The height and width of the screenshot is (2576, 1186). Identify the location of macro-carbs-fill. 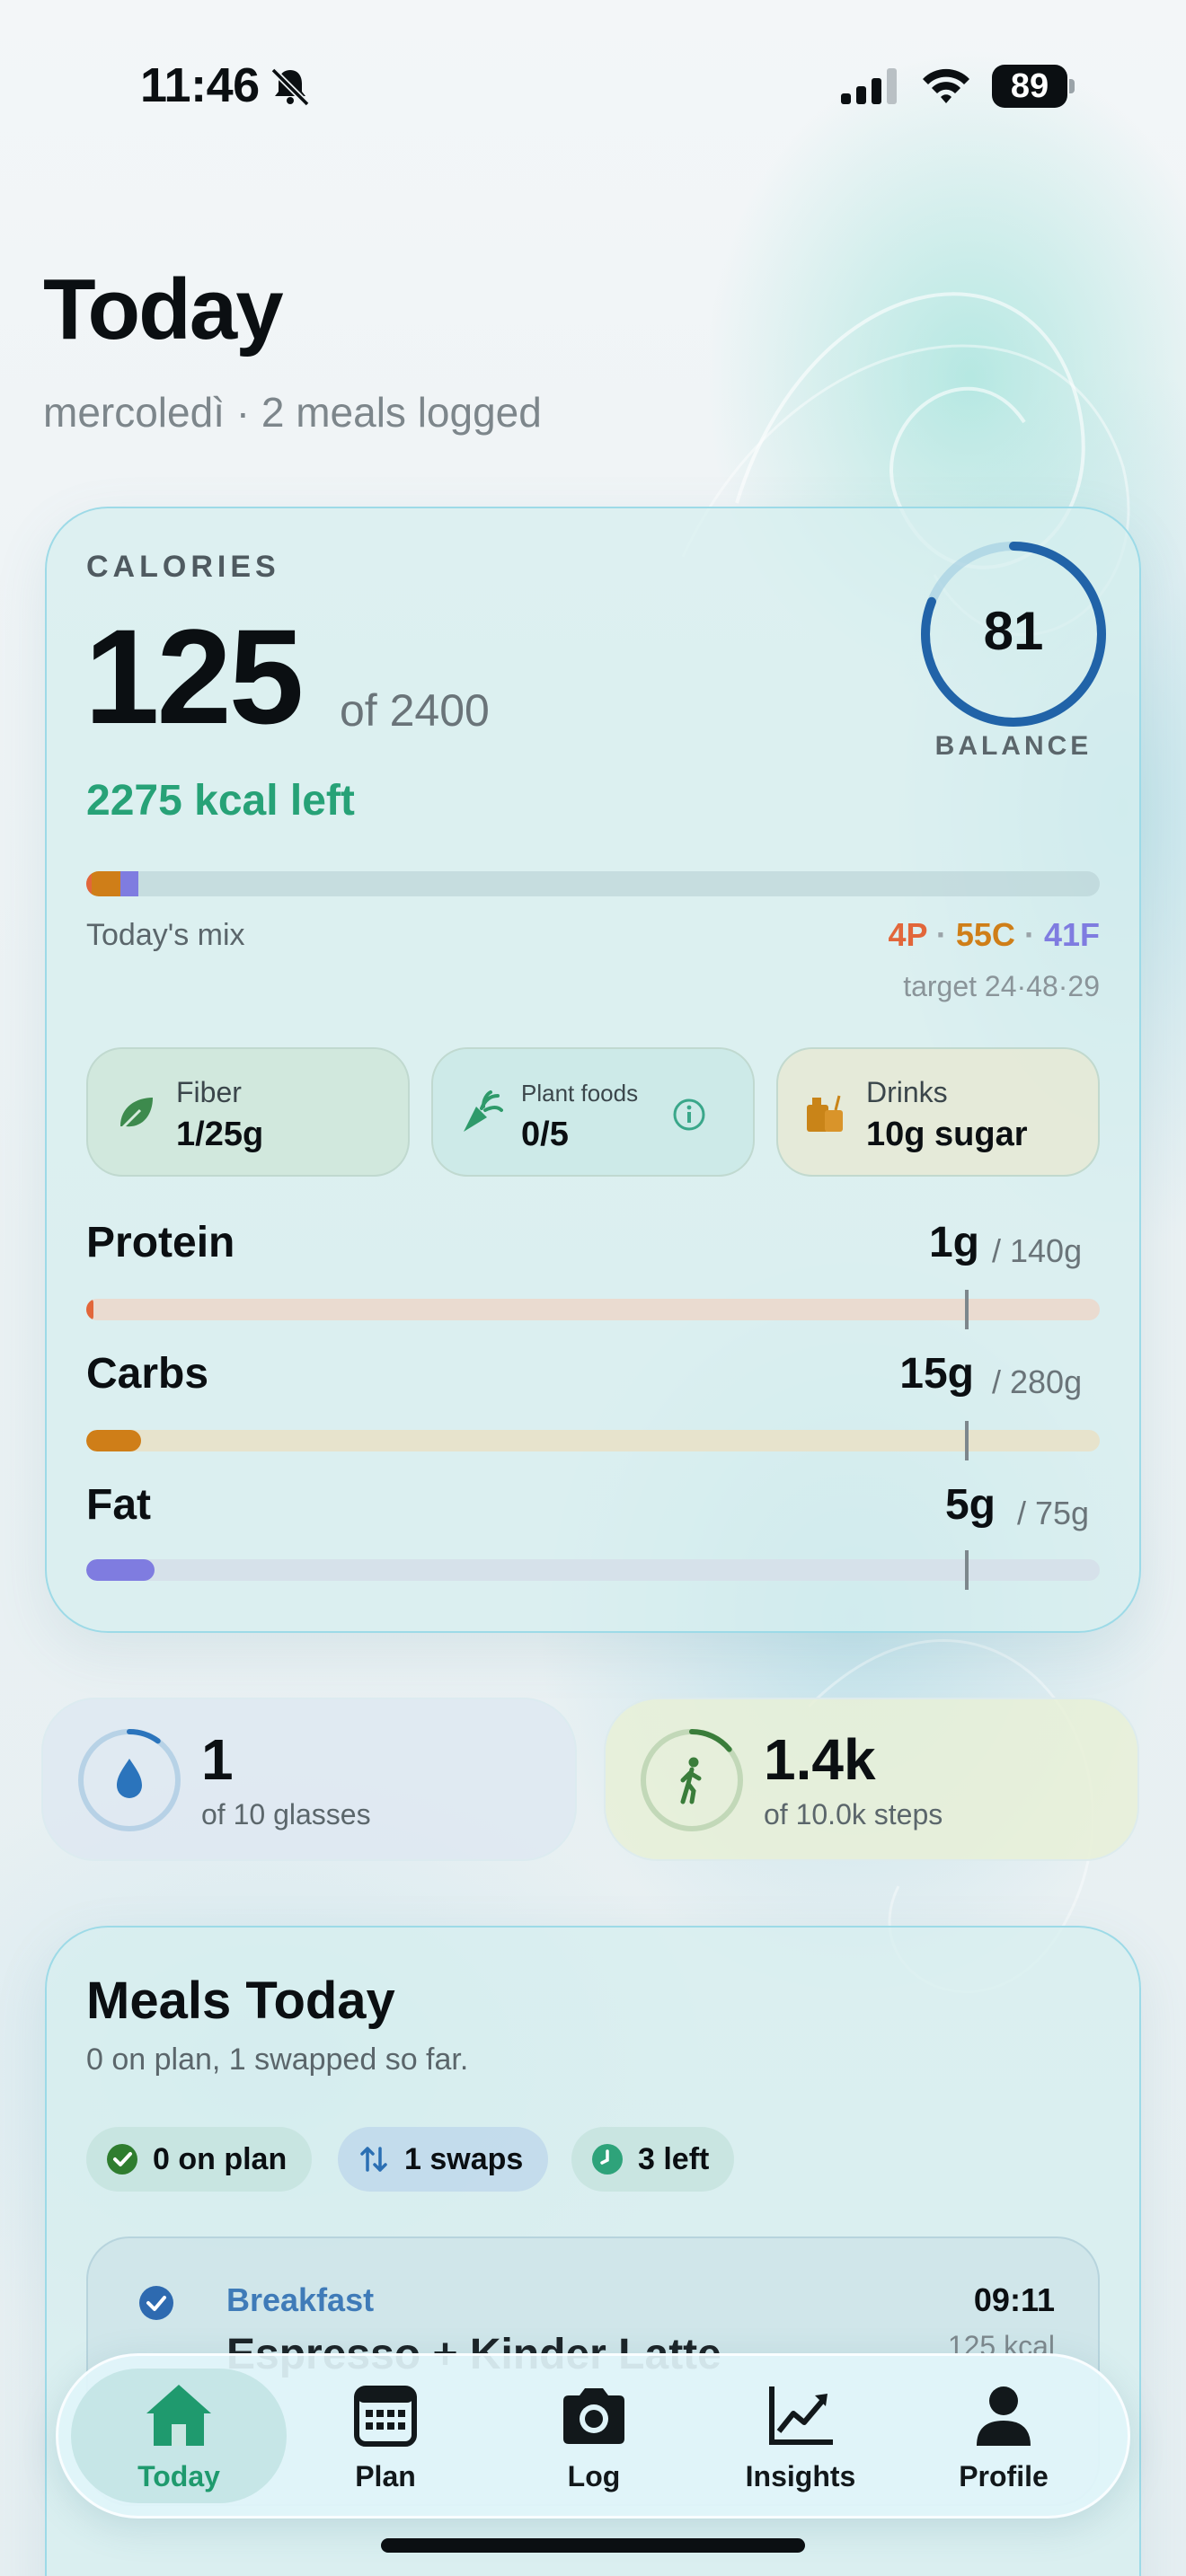
(113, 1440).